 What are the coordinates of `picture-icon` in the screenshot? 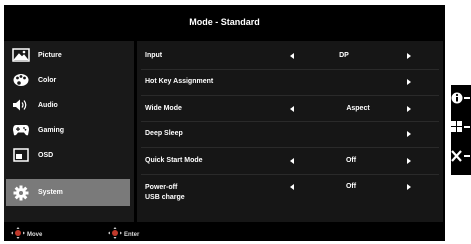 It's located at (21, 55).